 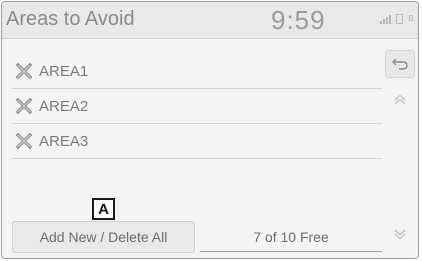 I want to click on area-label: AREA2, so click(x=64, y=106).